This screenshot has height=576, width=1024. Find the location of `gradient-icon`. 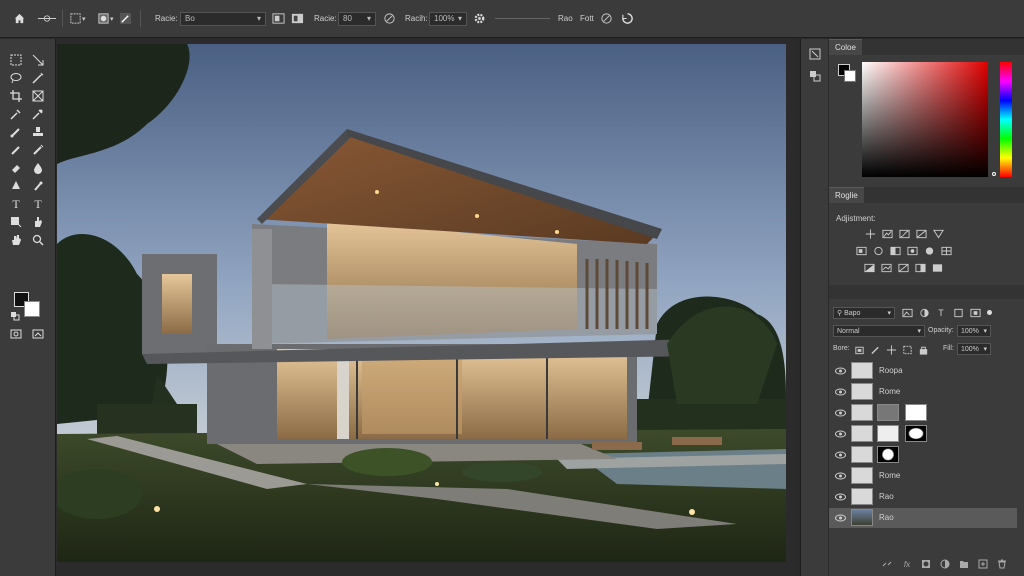

gradient-icon is located at coordinates (38, 168).